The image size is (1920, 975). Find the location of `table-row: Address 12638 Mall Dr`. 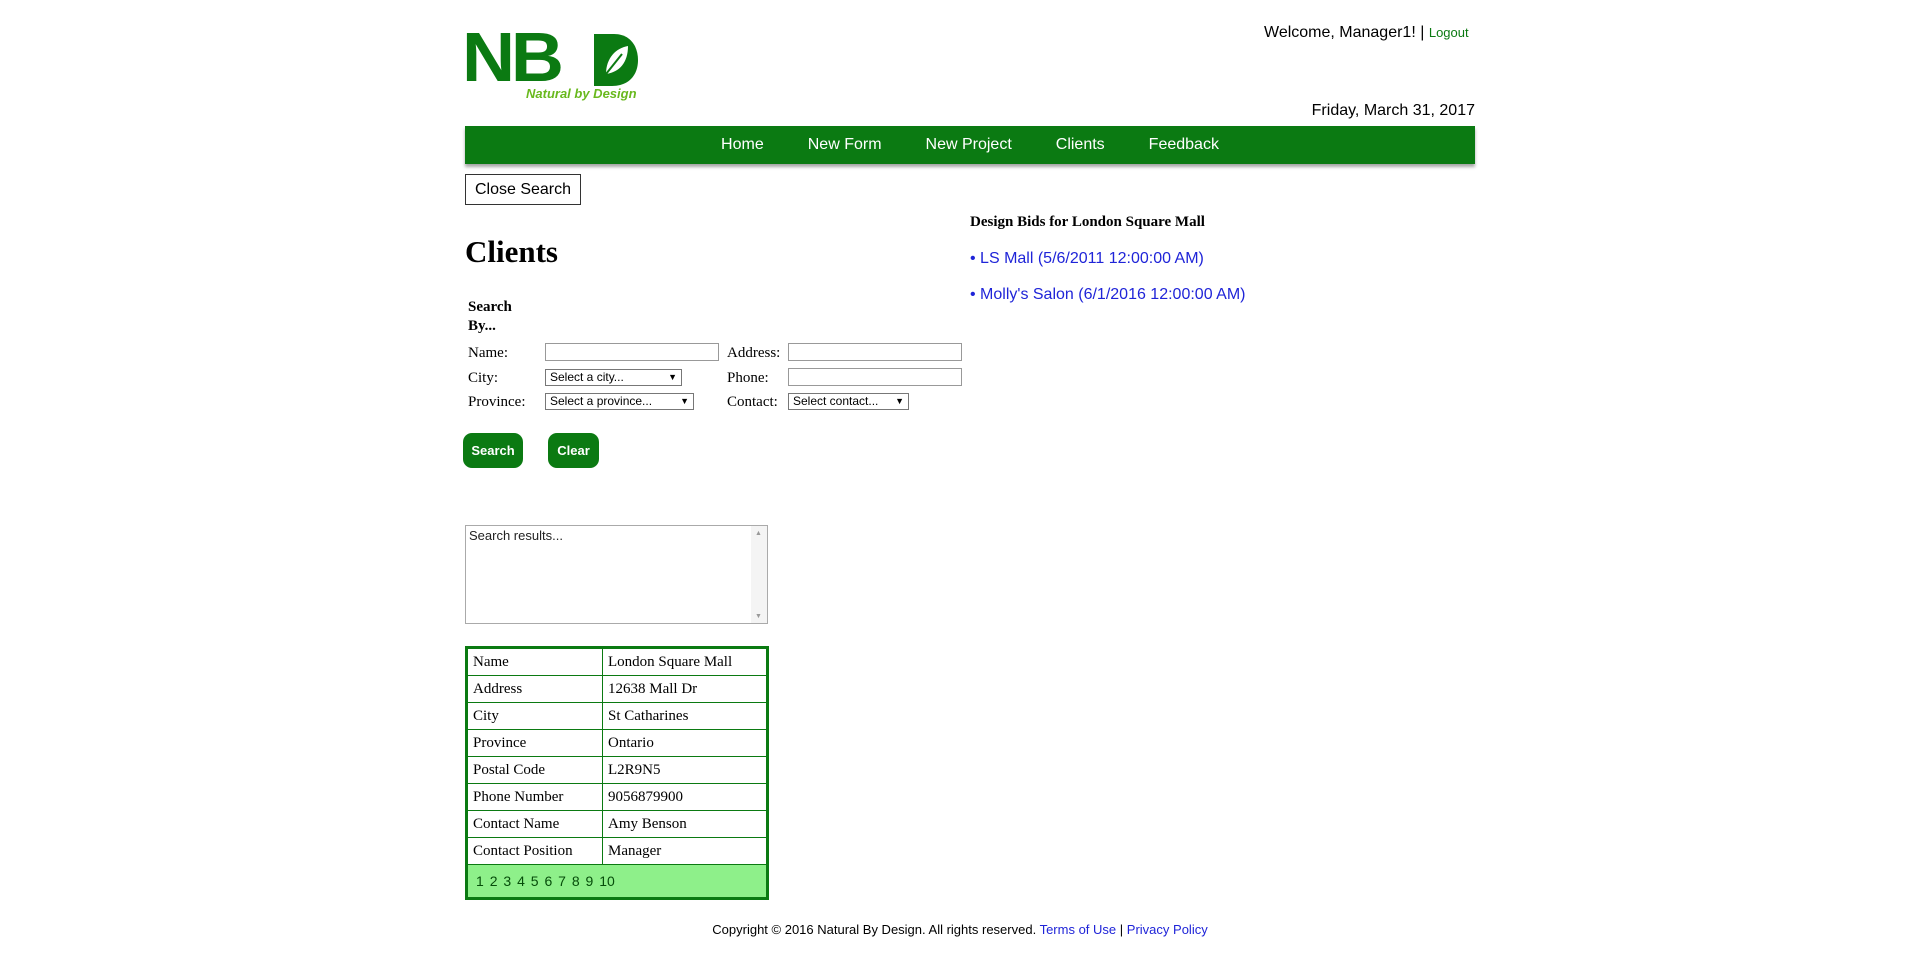

table-row: Address 12638 Mall Dr is located at coordinates (617, 689).